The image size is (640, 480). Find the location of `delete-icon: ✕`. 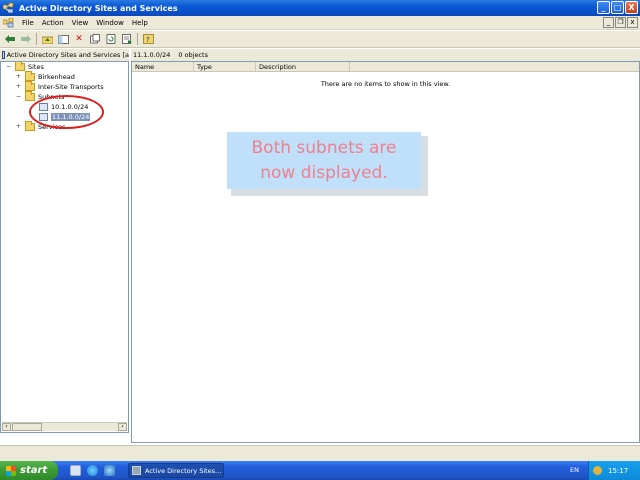

delete-icon: ✕ is located at coordinates (79, 39).